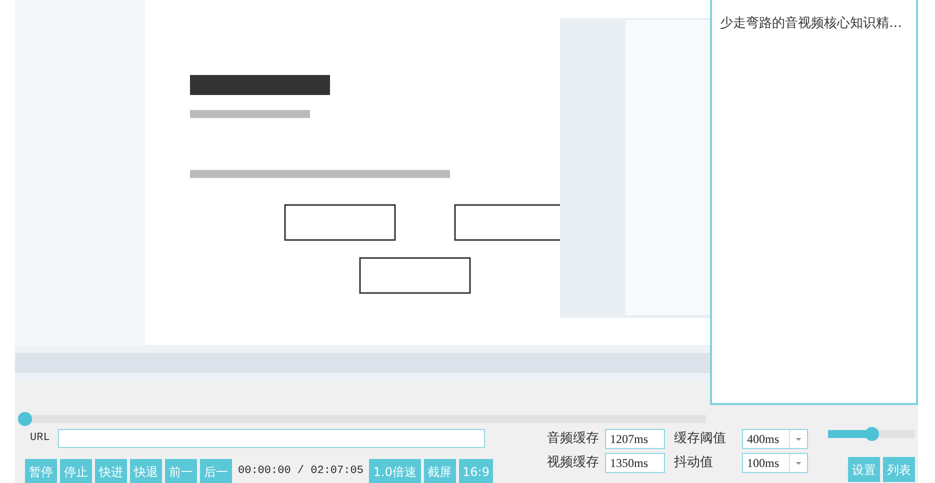 Image resolution: width=935 pixels, height=483 pixels. What do you see at coordinates (694, 463) in the screenshot?
I see `buffer-label: 抖动值` at bounding box center [694, 463].